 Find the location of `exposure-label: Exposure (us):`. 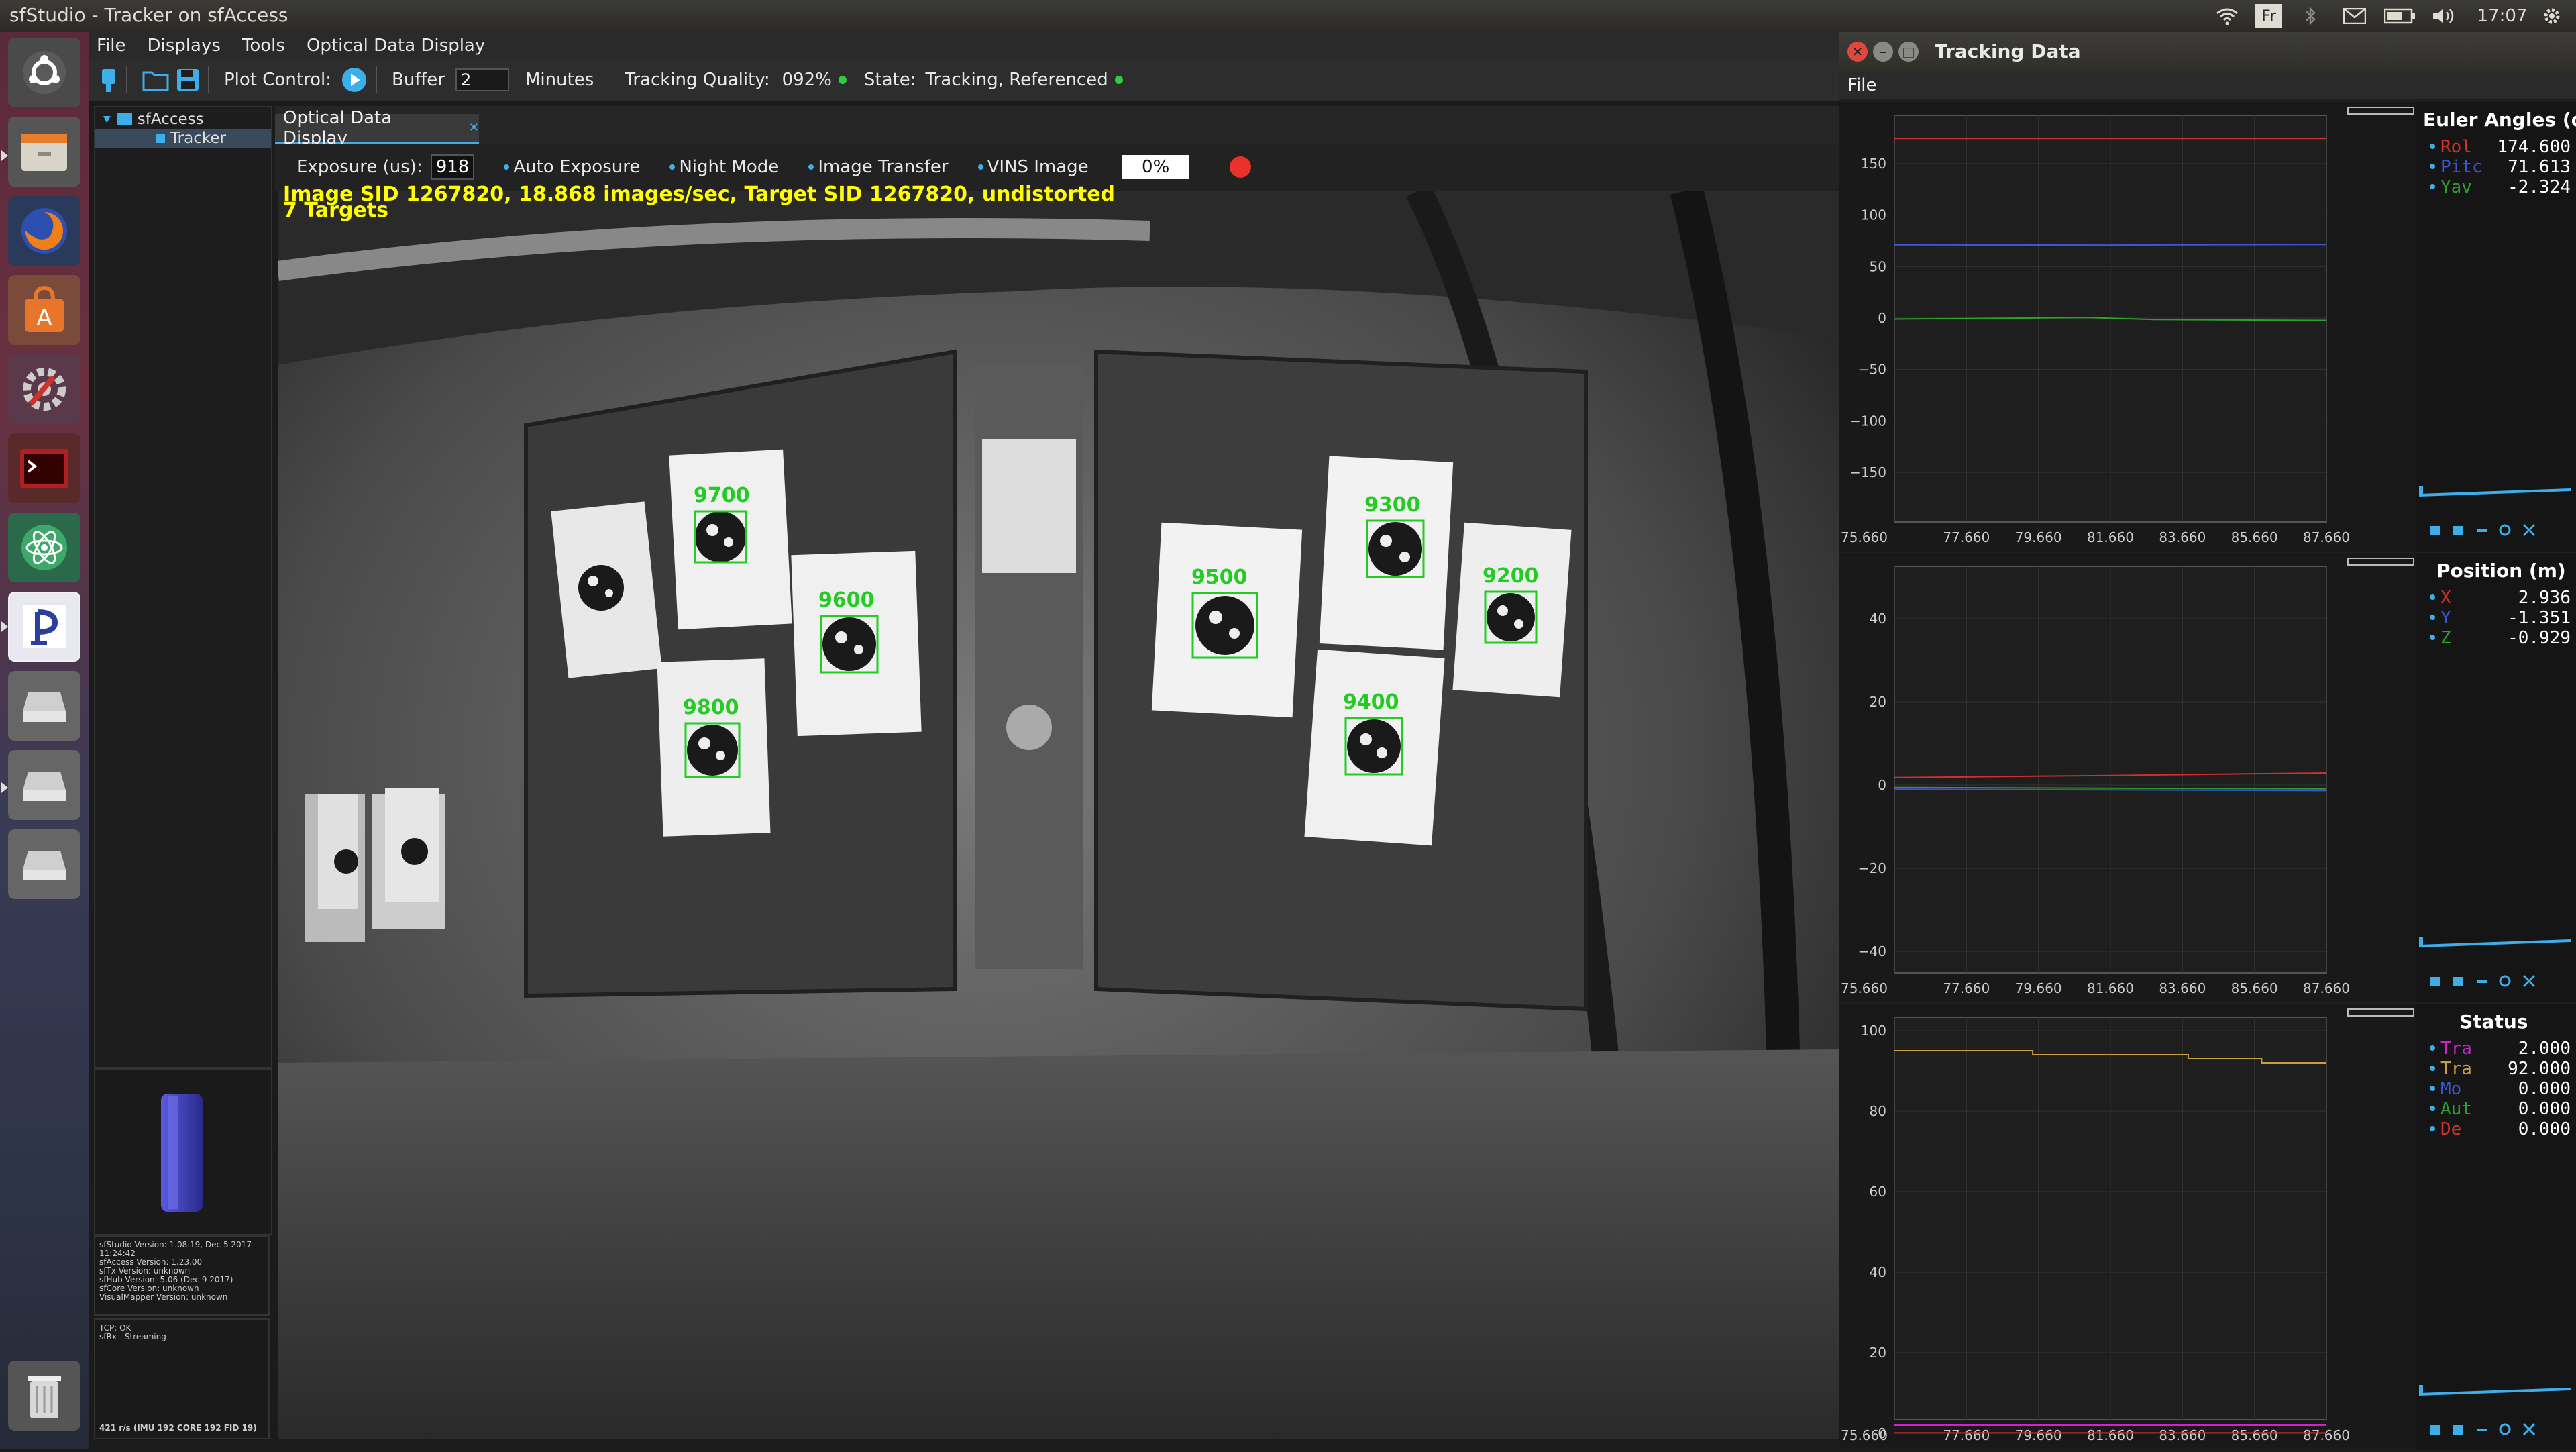

exposure-label: Exposure (us): is located at coordinates (360, 167).